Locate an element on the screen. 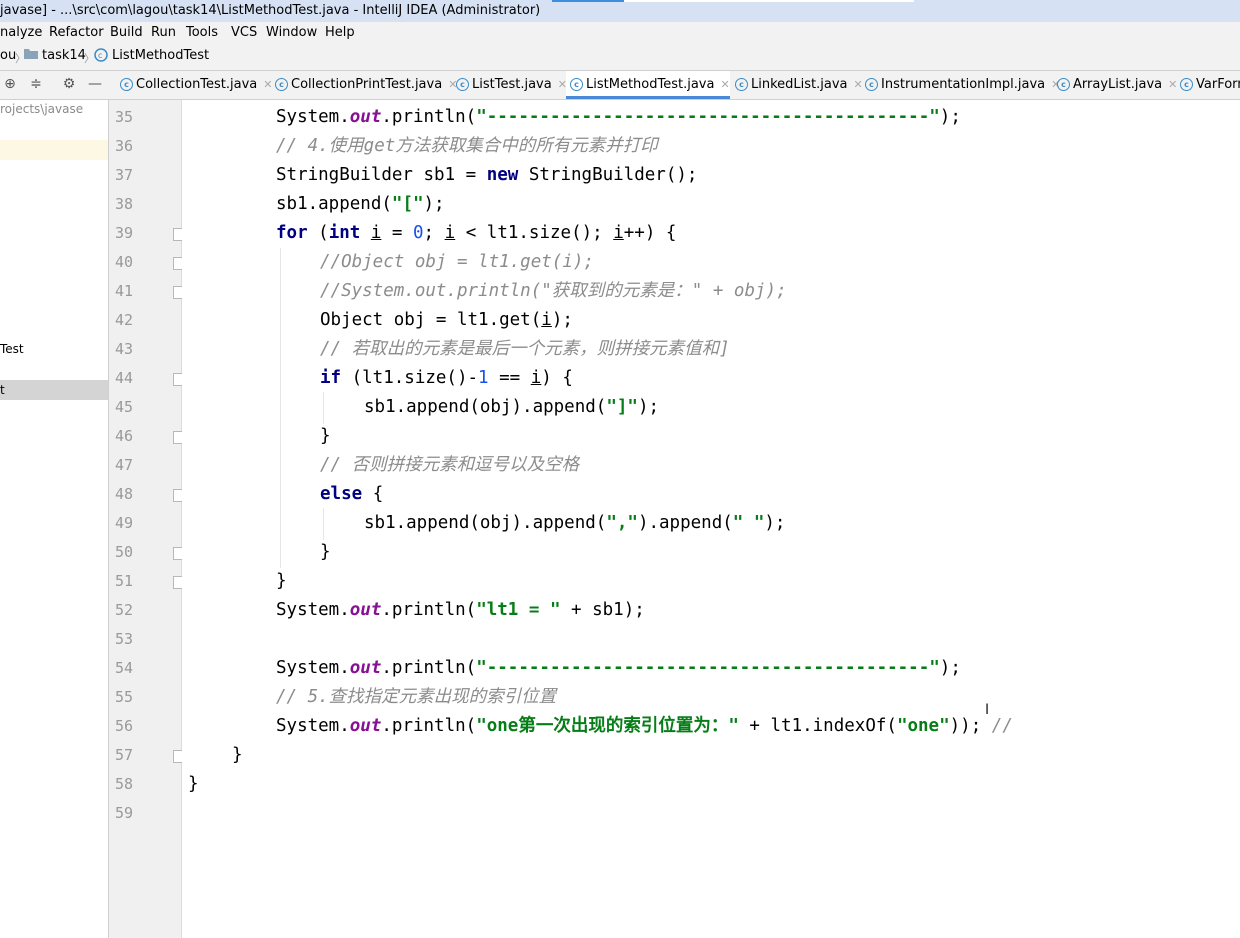 The height and width of the screenshot is (938, 1240). line-number: 47 is located at coordinates (123, 465).